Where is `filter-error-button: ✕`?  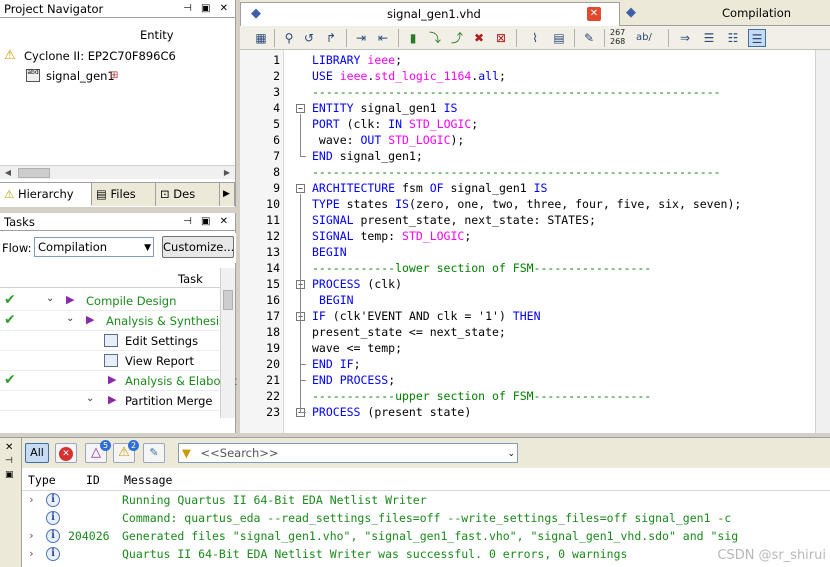
filter-error-button: ✕ is located at coordinates (66, 453).